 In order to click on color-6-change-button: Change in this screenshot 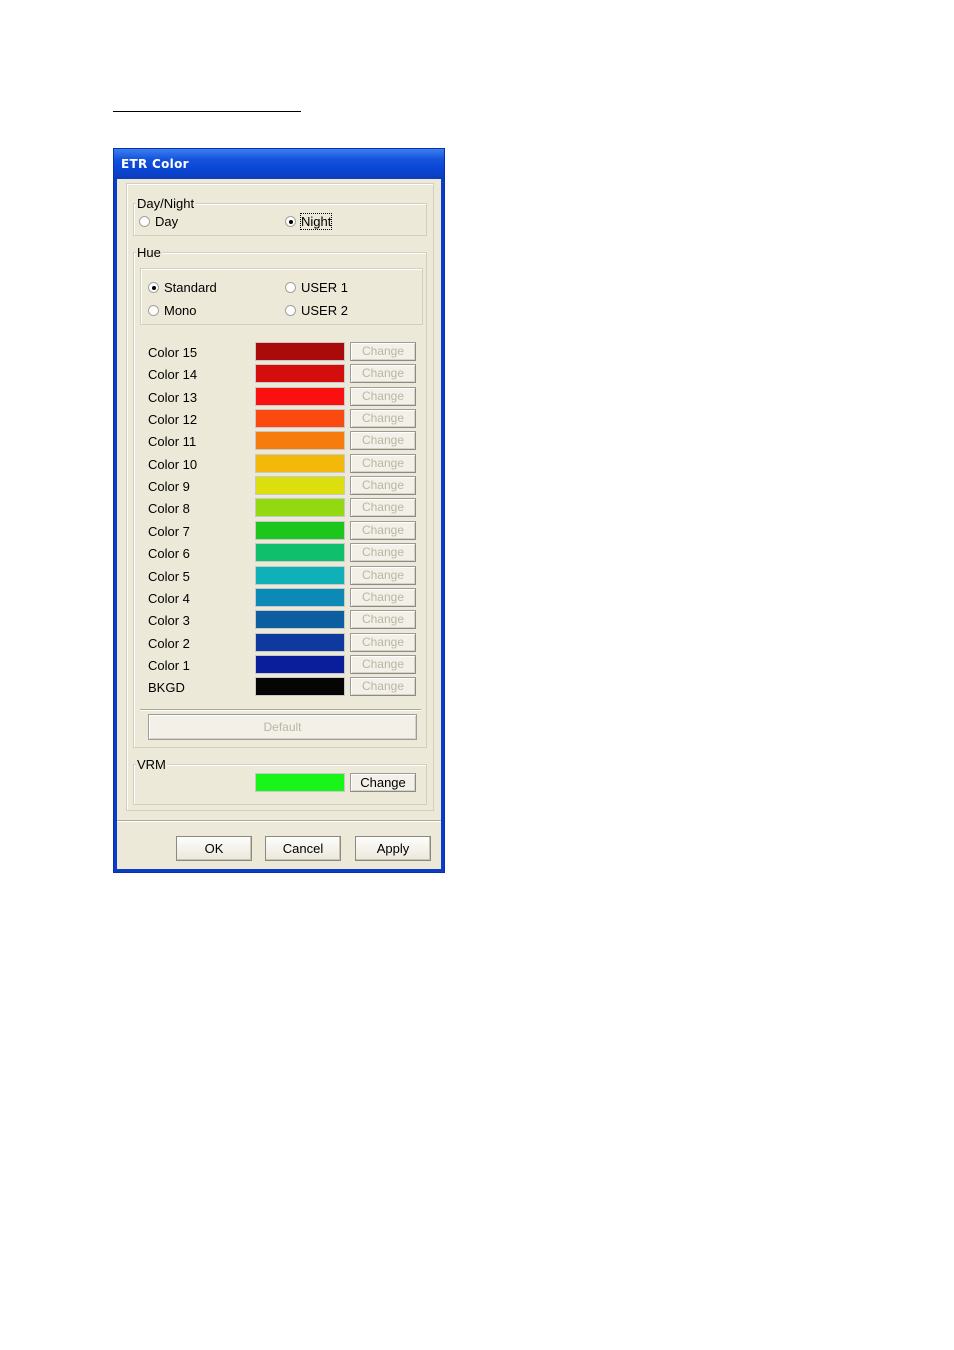, I will do `click(383, 552)`.